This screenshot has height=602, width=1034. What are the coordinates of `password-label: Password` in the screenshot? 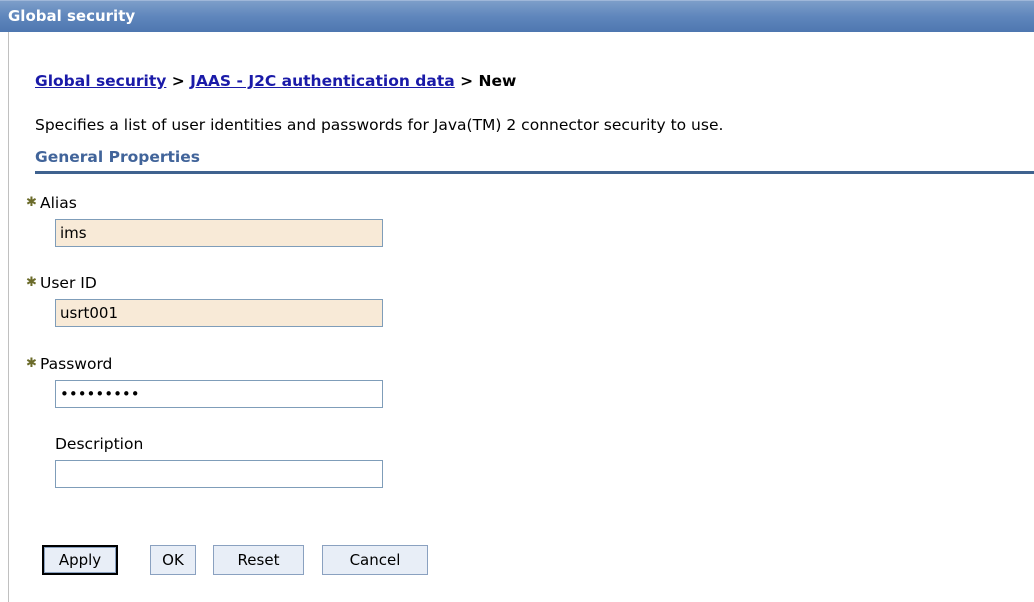 It's located at (76, 364).